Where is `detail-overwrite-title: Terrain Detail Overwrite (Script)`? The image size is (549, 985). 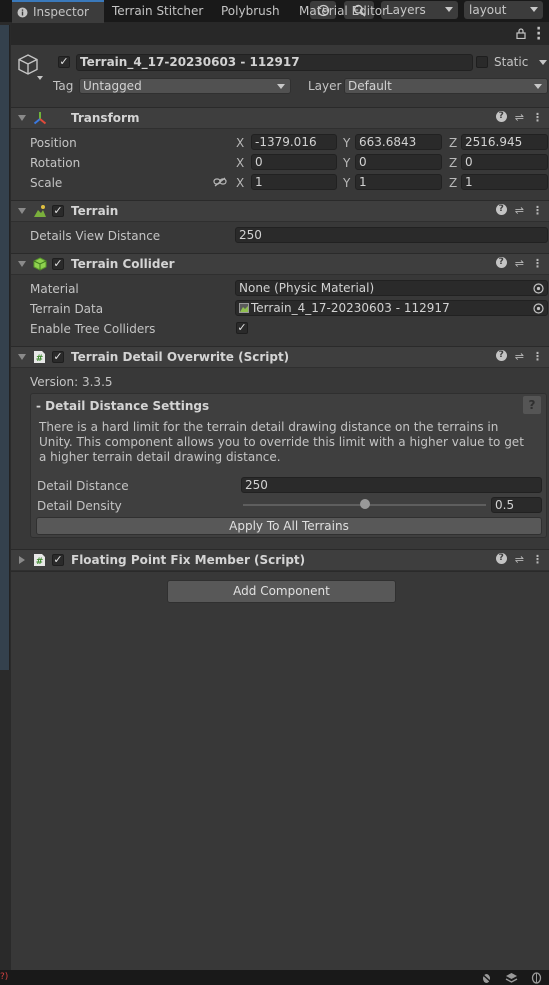
detail-overwrite-title: Terrain Detail Overwrite (Script) is located at coordinates (180, 357).